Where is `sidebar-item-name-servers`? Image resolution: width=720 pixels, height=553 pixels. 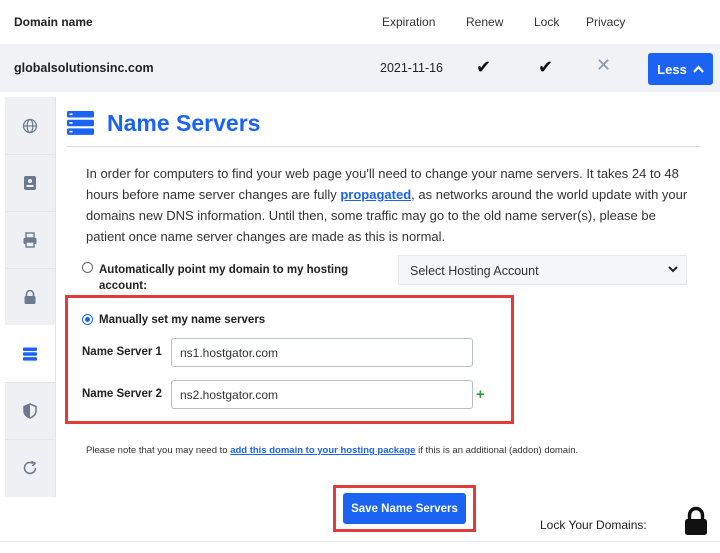
sidebar-item-name-servers is located at coordinates (30, 354).